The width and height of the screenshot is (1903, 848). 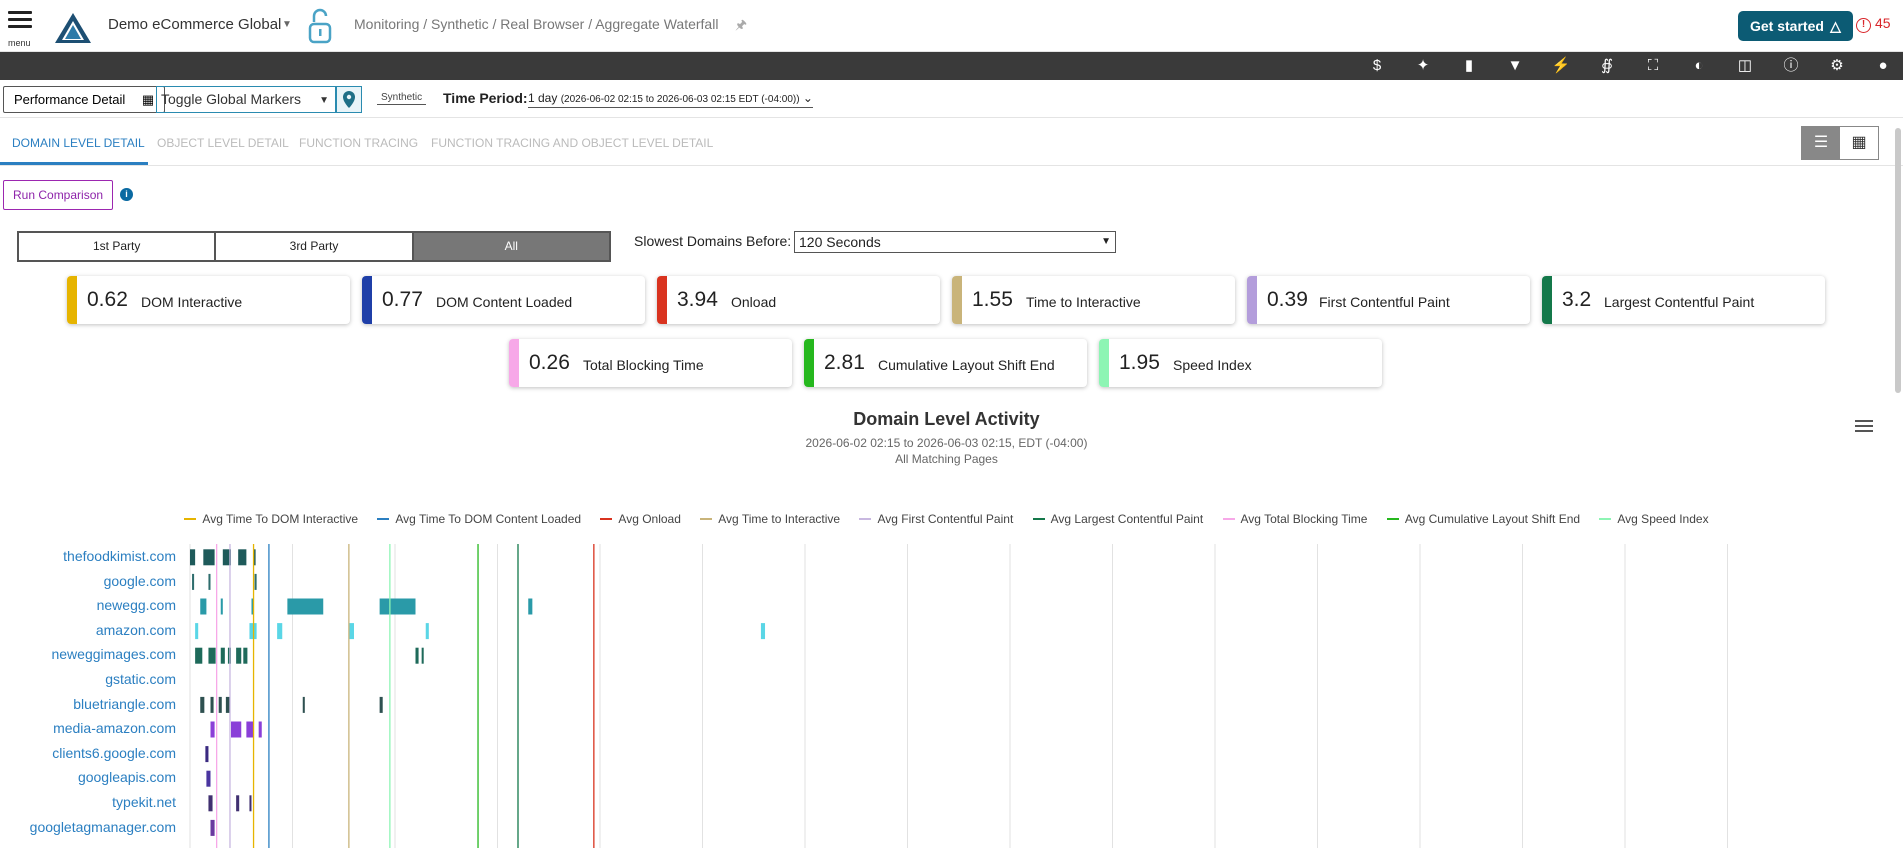 I want to click on domain-label: typekit.net, so click(x=144, y=802).